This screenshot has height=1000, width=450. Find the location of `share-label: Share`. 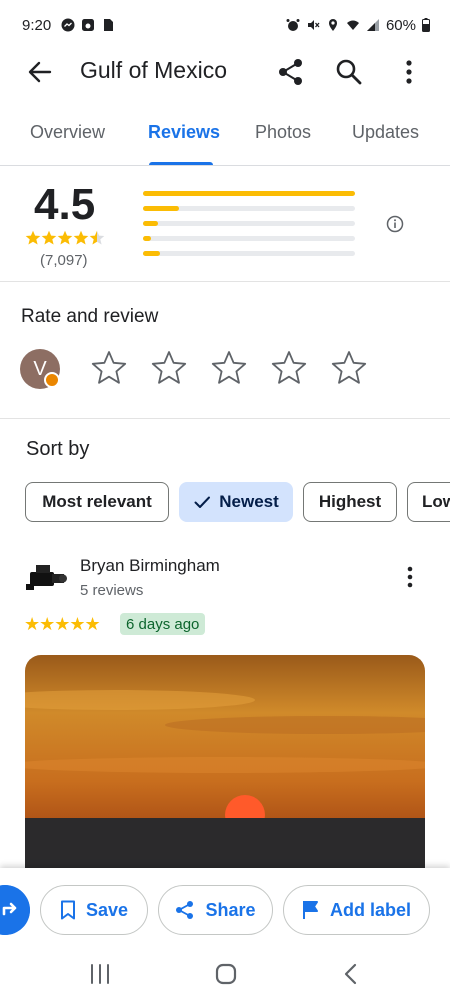

share-label: Share is located at coordinates (230, 909).